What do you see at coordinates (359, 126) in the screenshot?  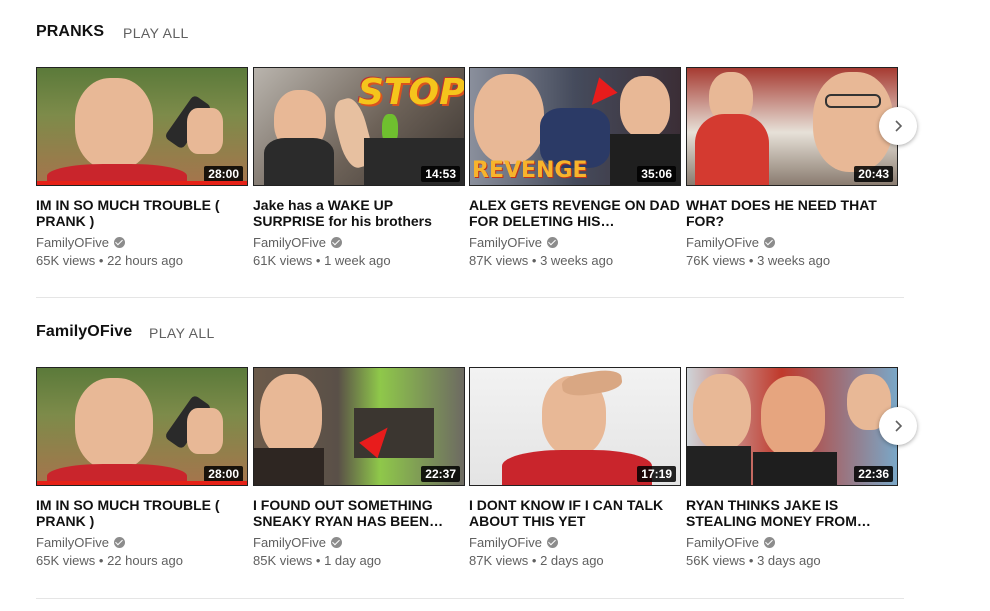 I see `video-thumbnail: STOP! 14:53` at bounding box center [359, 126].